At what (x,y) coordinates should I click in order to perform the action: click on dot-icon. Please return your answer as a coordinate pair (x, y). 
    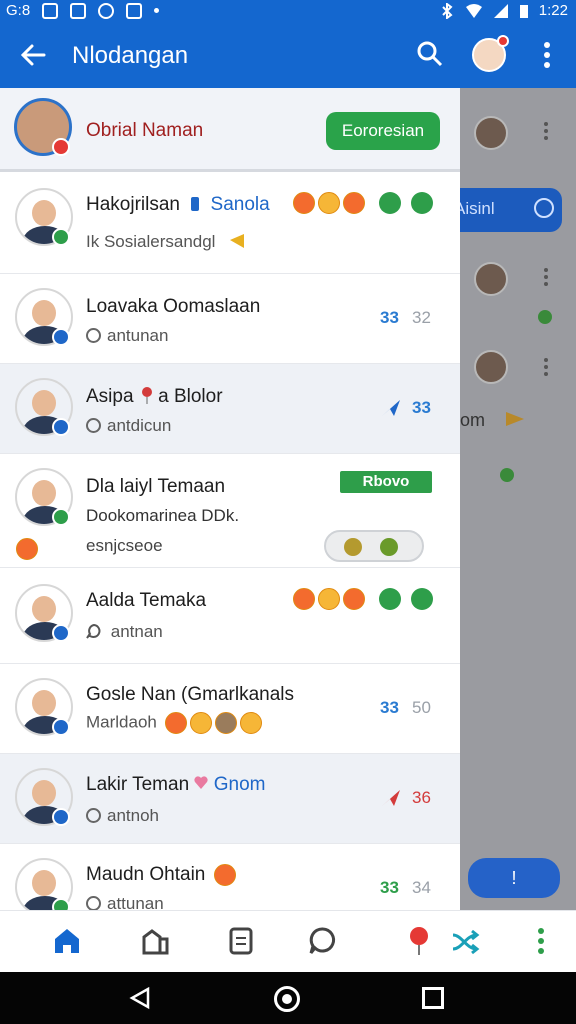
    Looking at the image, I should click on (157, 10).